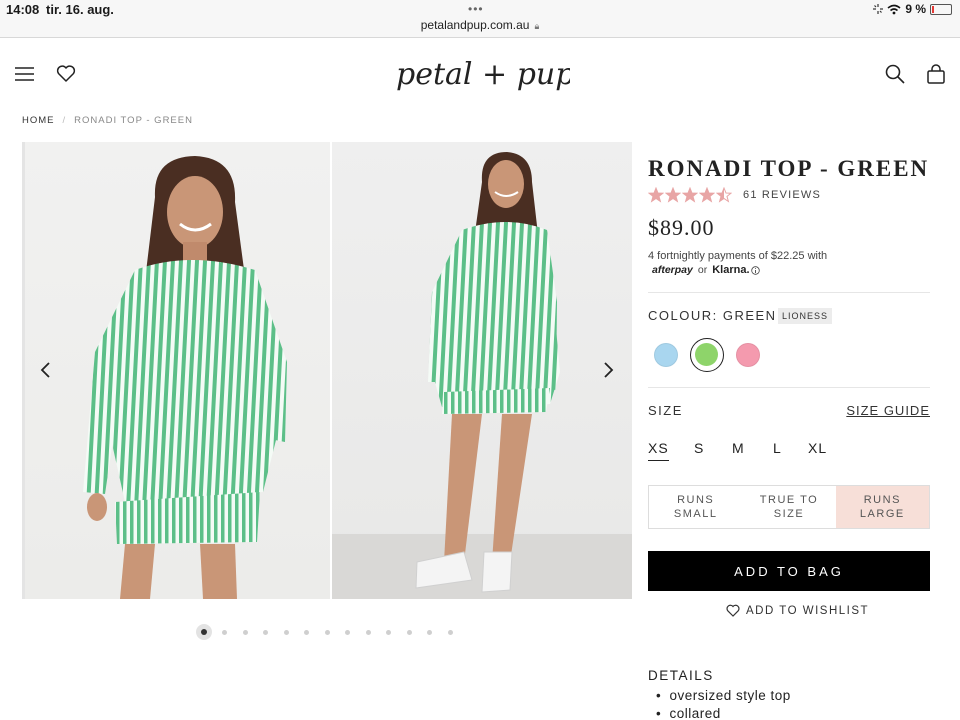 The height and width of the screenshot is (720, 960). What do you see at coordinates (748, 355) in the screenshot?
I see `swatch-pink` at bounding box center [748, 355].